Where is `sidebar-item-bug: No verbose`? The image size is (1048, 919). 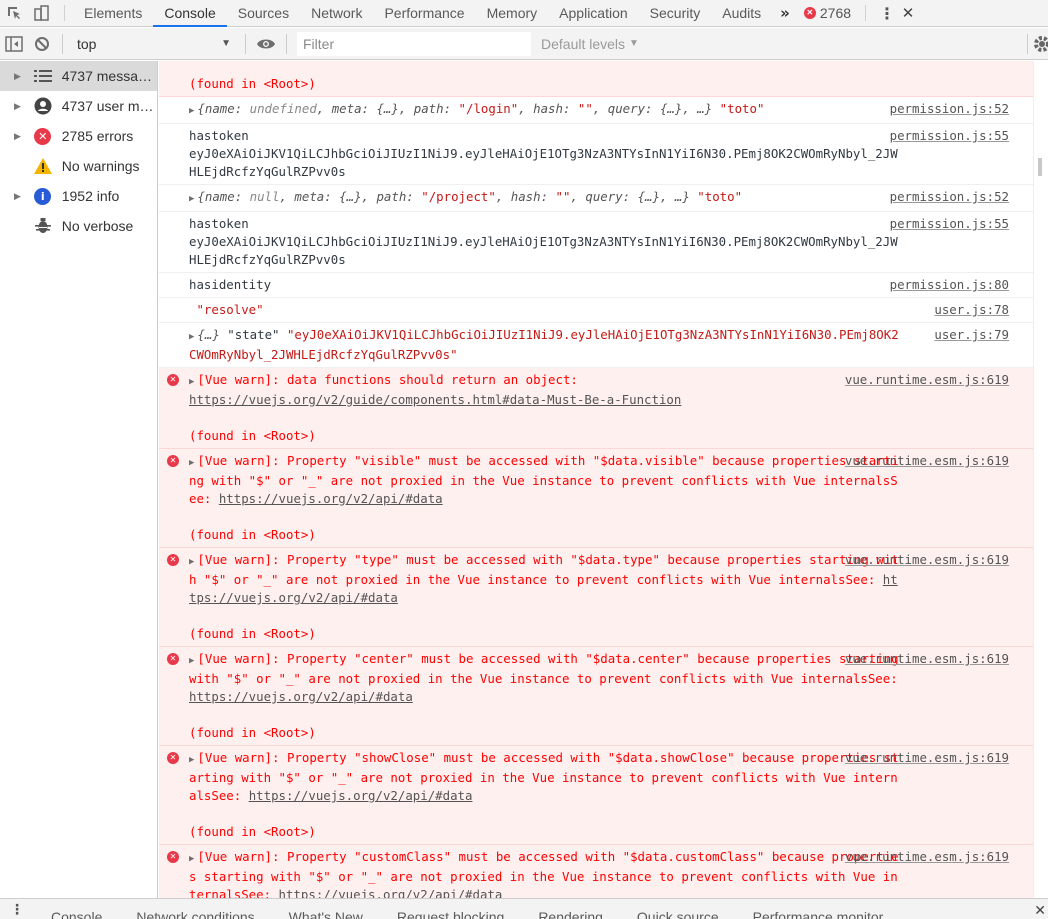 sidebar-item-bug: No verbose is located at coordinates (78, 226).